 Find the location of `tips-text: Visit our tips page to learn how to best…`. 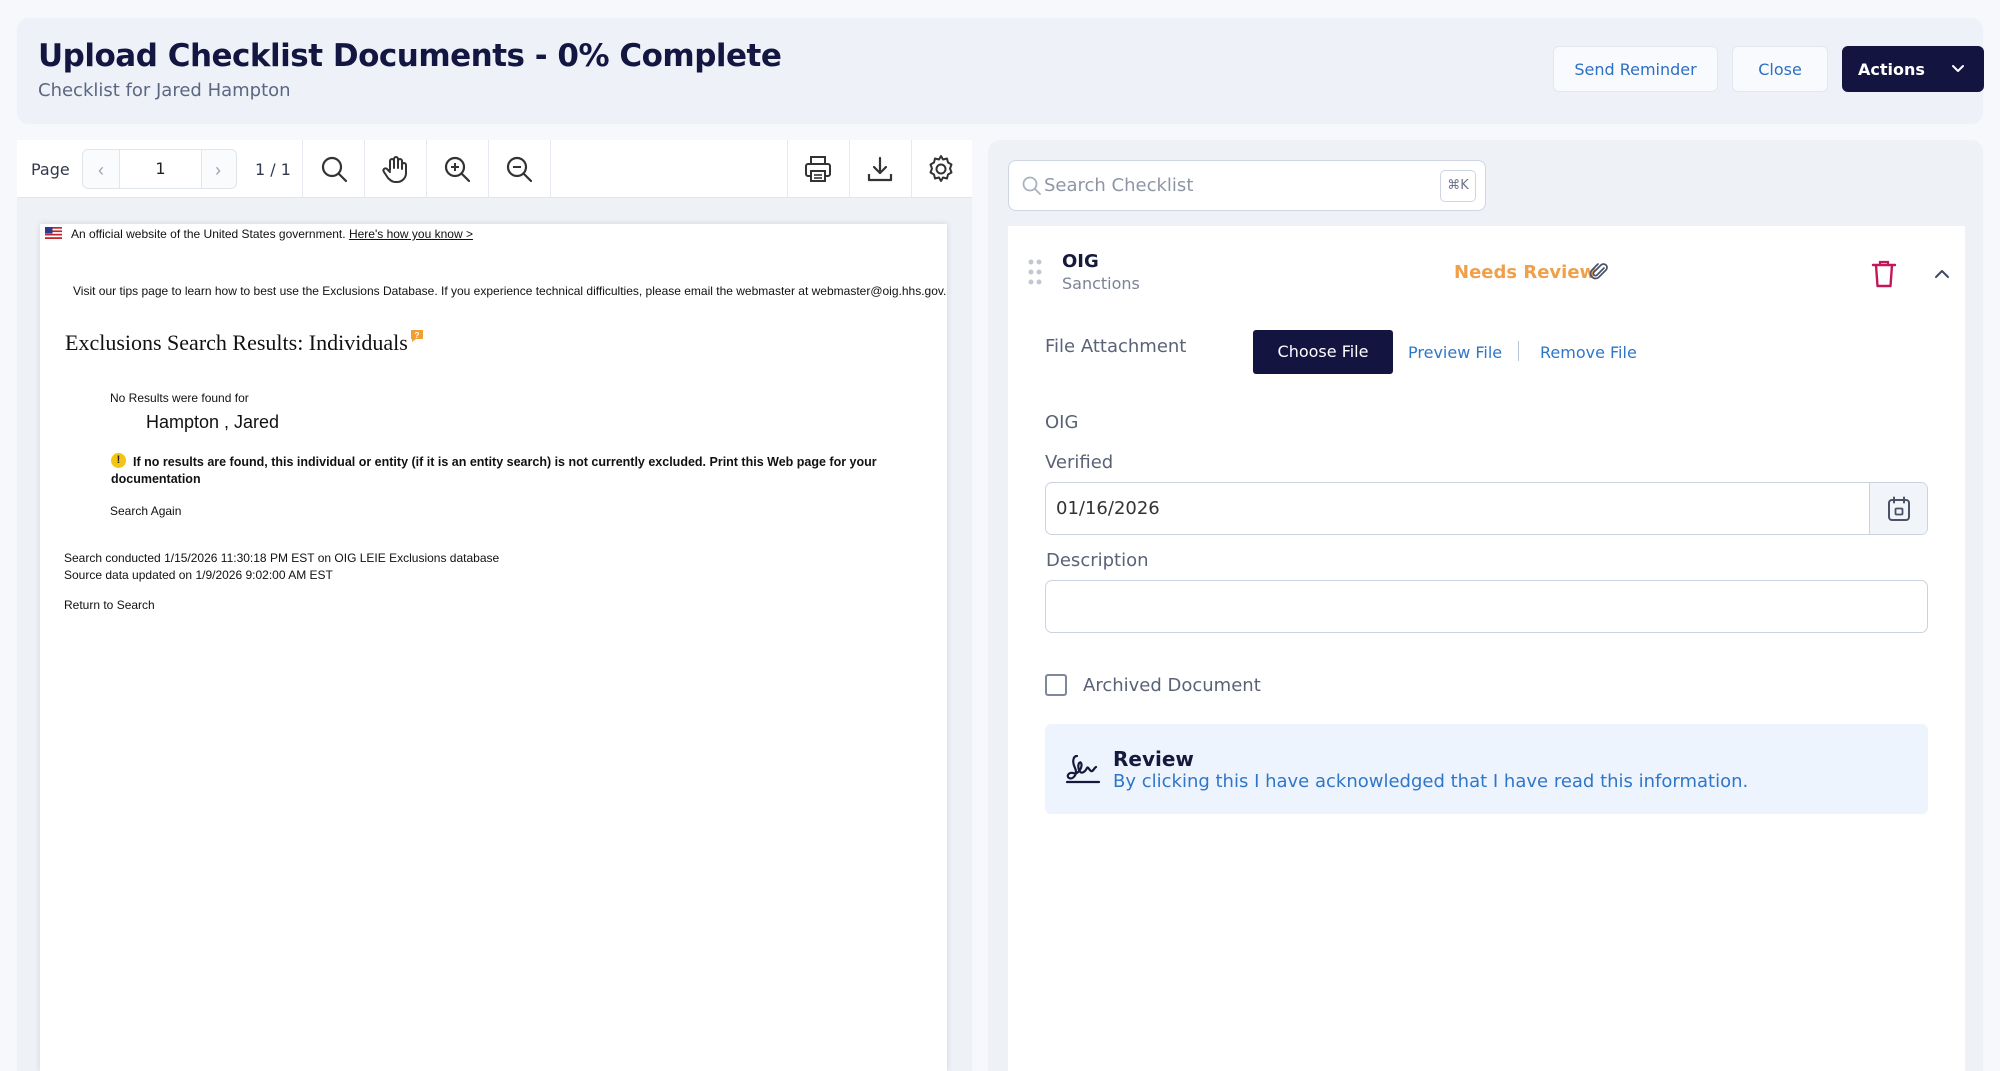

tips-text: Visit our tips page to learn how to best… is located at coordinates (510, 291).